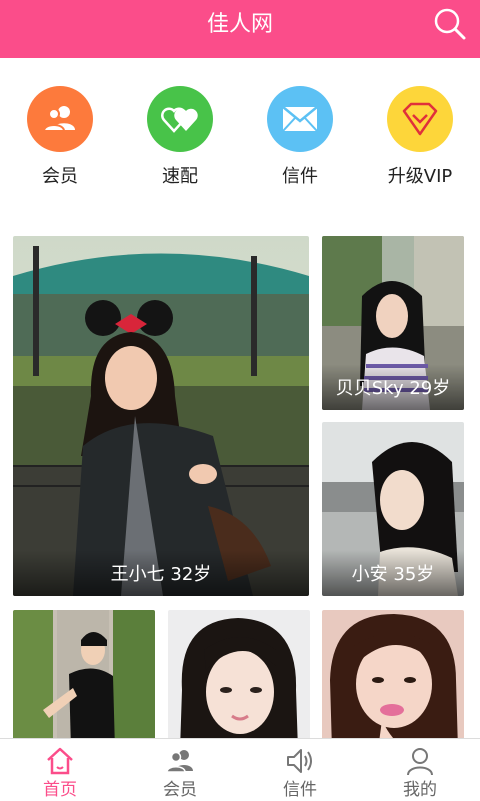  What do you see at coordinates (60, 176) in the screenshot?
I see `quick-action-label: 会员` at bounding box center [60, 176].